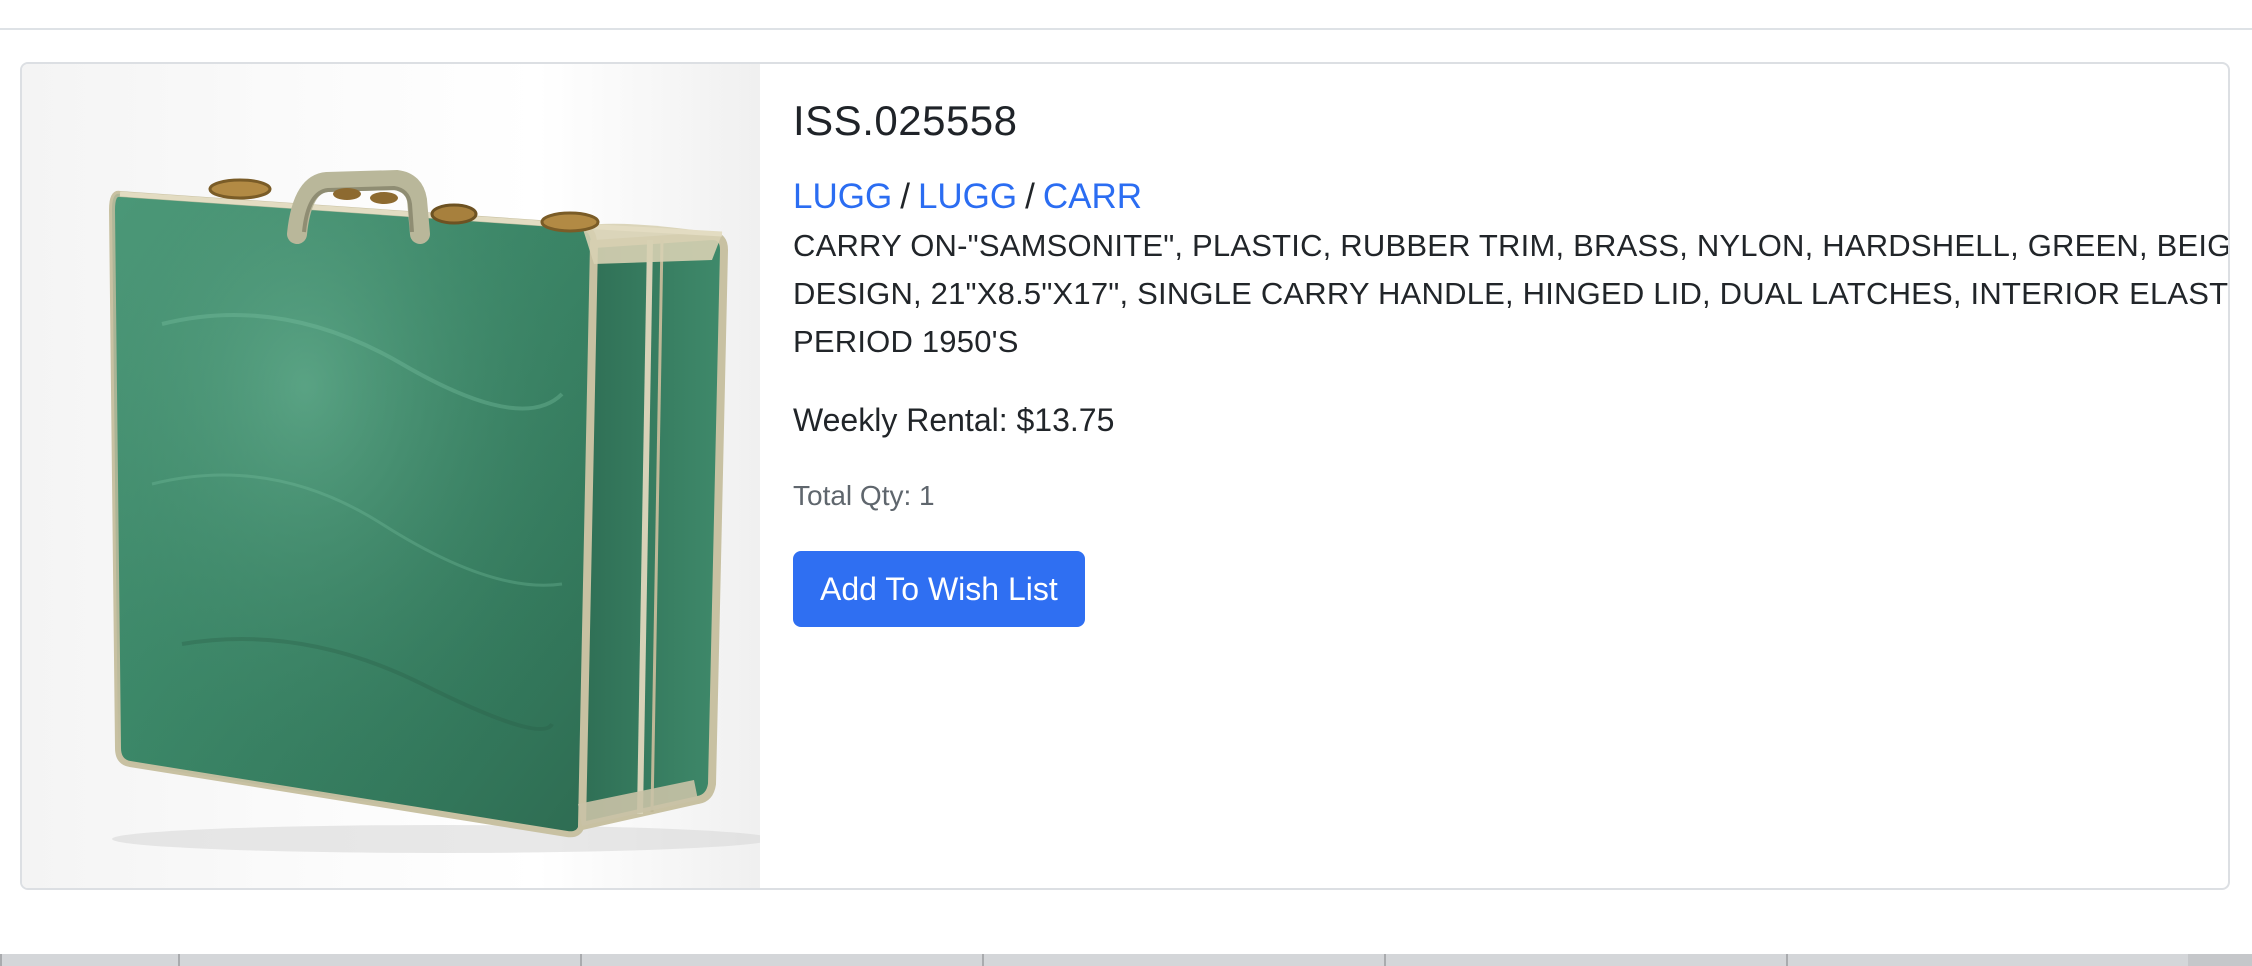 The image size is (2252, 966). Describe the element at coordinates (967, 196) in the screenshot. I see `breadcrumb-link-subcategory: LUGG` at that location.